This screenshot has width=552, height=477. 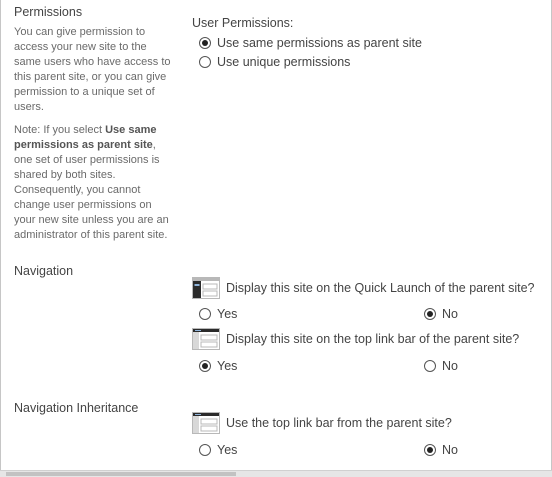 I want to click on use-parent-bar-yes: Yes, so click(x=218, y=450).